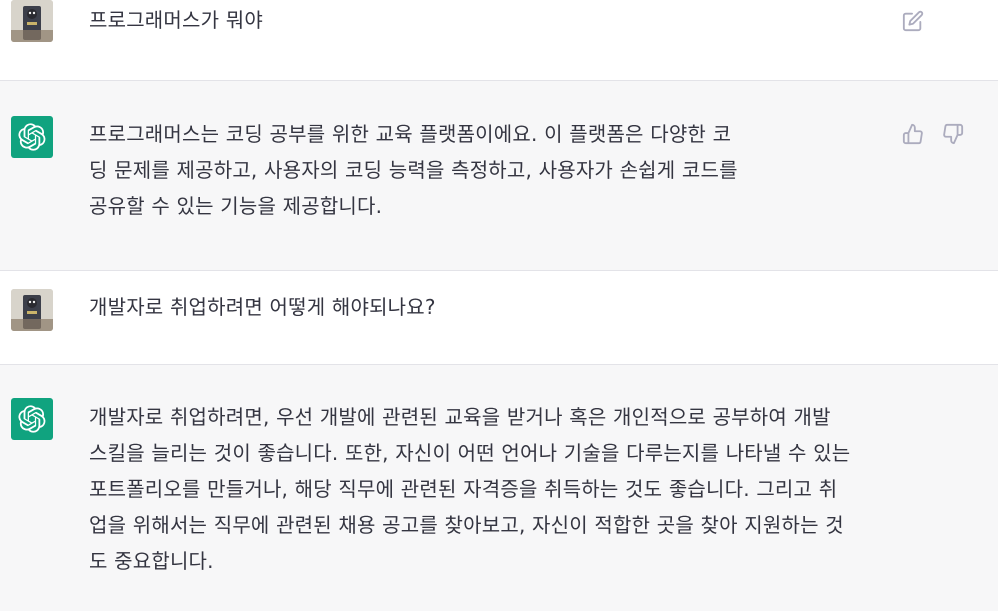 Image resolution: width=998 pixels, height=611 pixels. I want to click on thumbs-up-icon, so click(913, 134).